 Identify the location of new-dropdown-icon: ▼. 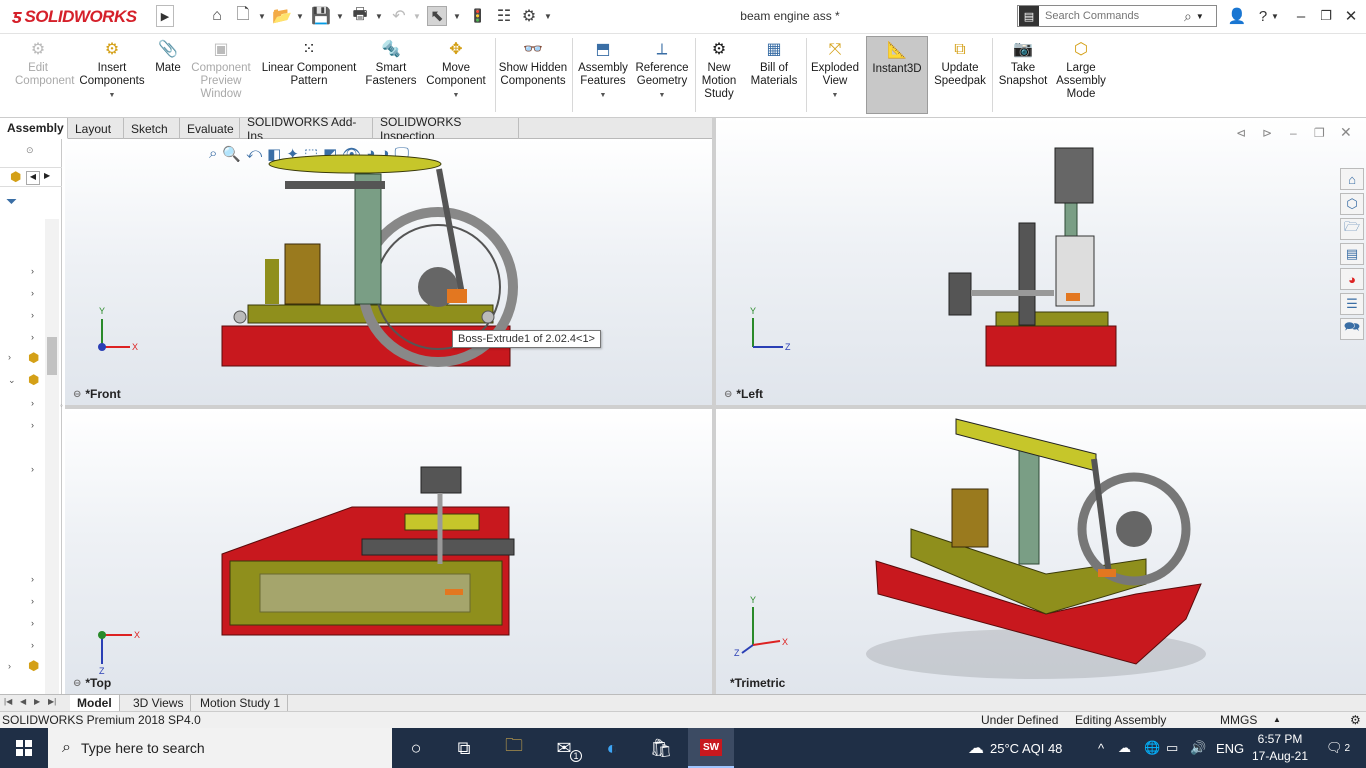
(262, 16).